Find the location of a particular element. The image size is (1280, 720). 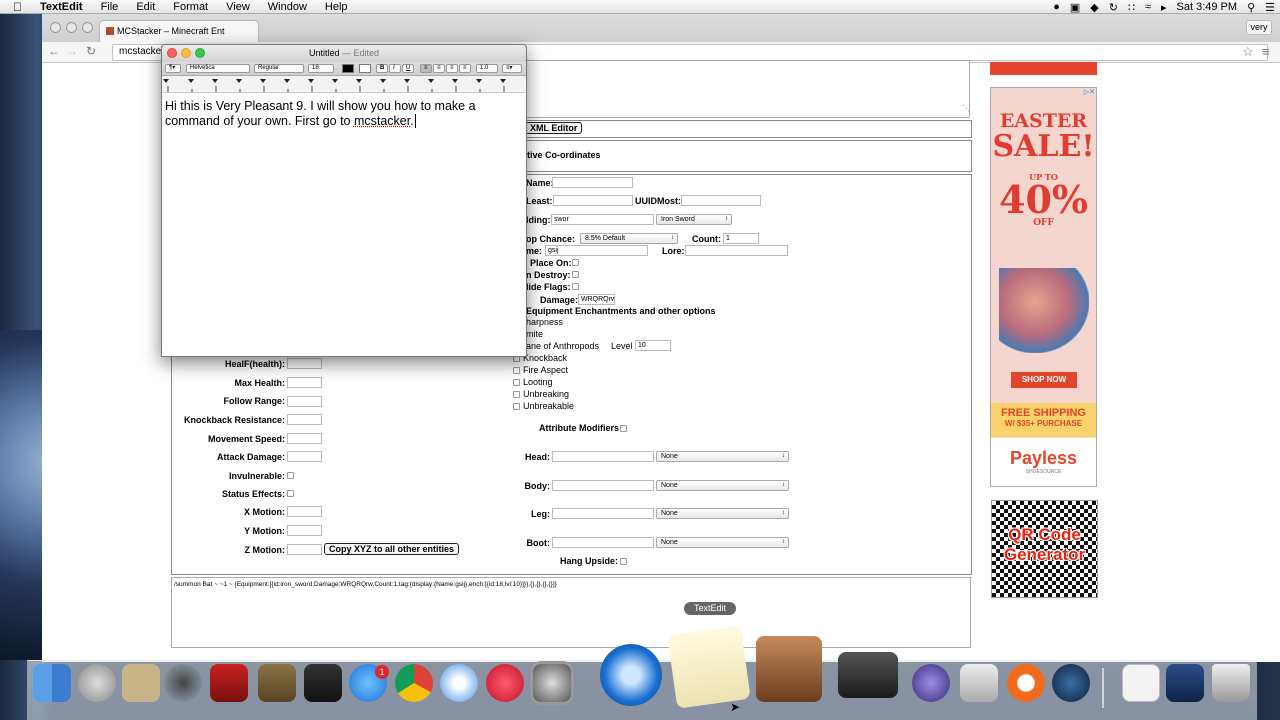

font-family-select: Helvetica is located at coordinates (218, 68).